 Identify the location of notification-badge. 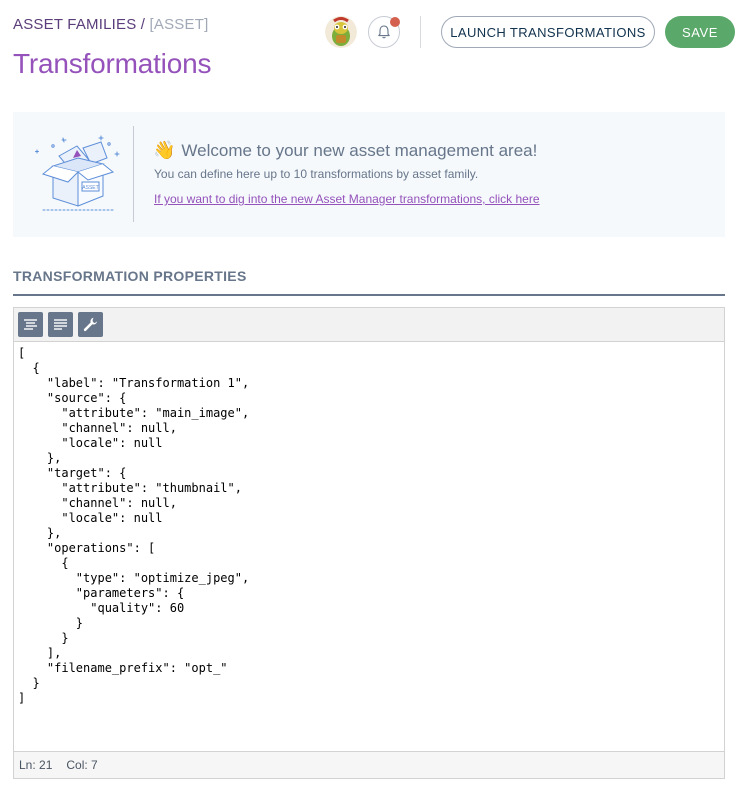
(395, 22).